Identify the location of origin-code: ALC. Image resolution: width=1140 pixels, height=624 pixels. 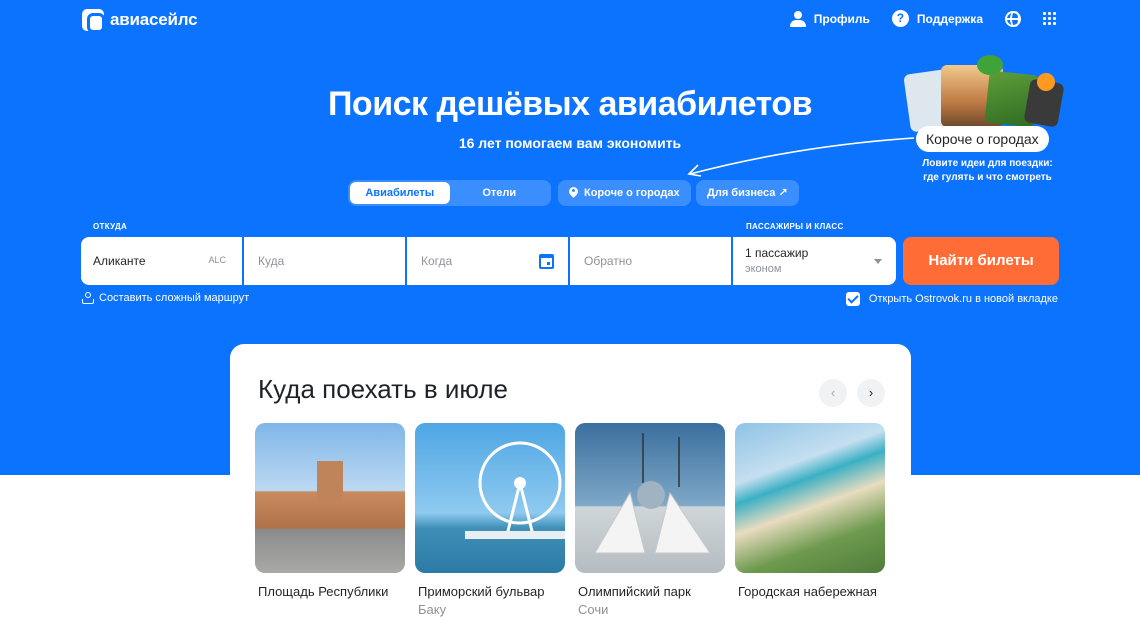
(217, 260).